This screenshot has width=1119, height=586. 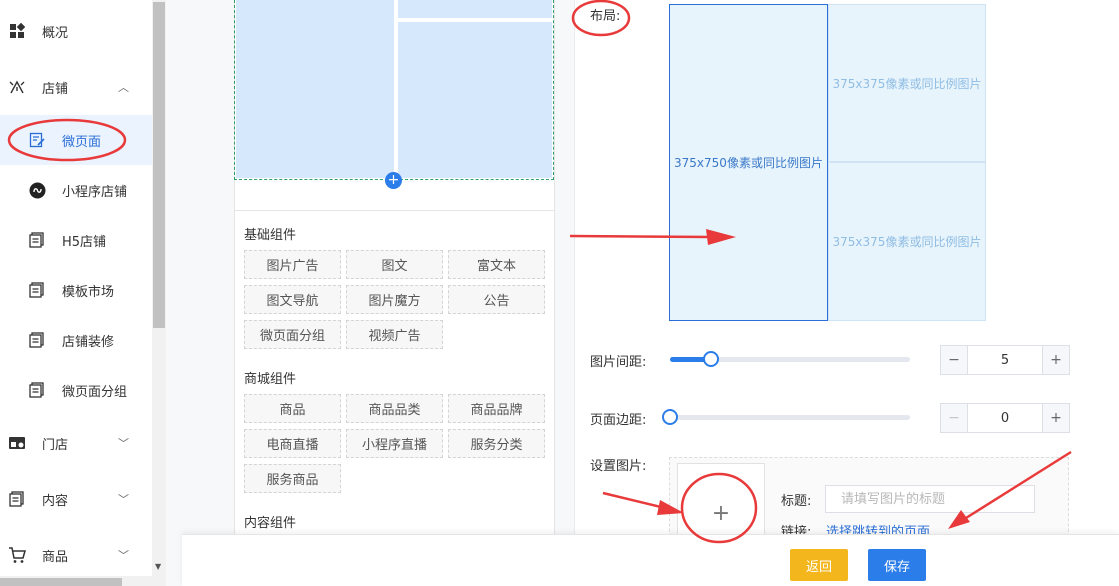 I want to click on component-chip: 商品, so click(x=292, y=408).